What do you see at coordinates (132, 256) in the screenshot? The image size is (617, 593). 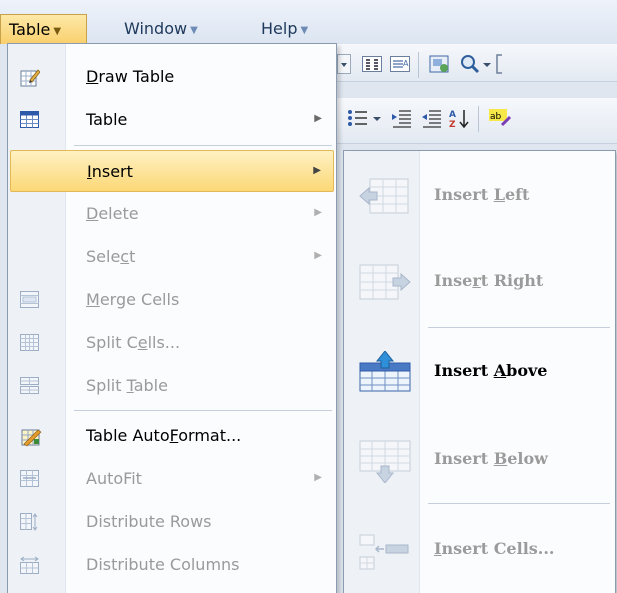 I see `menu-item-label: t` at bounding box center [132, 256].